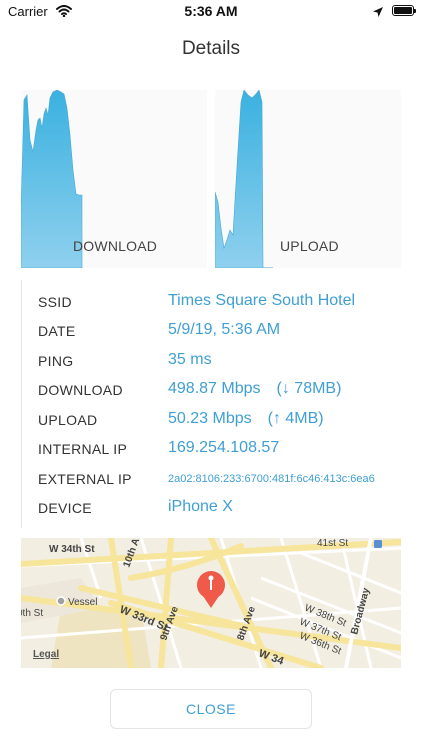  Describe the element at coordinates (190, 359) in the screenshot. I see `row-value: 35 ms` at that location.